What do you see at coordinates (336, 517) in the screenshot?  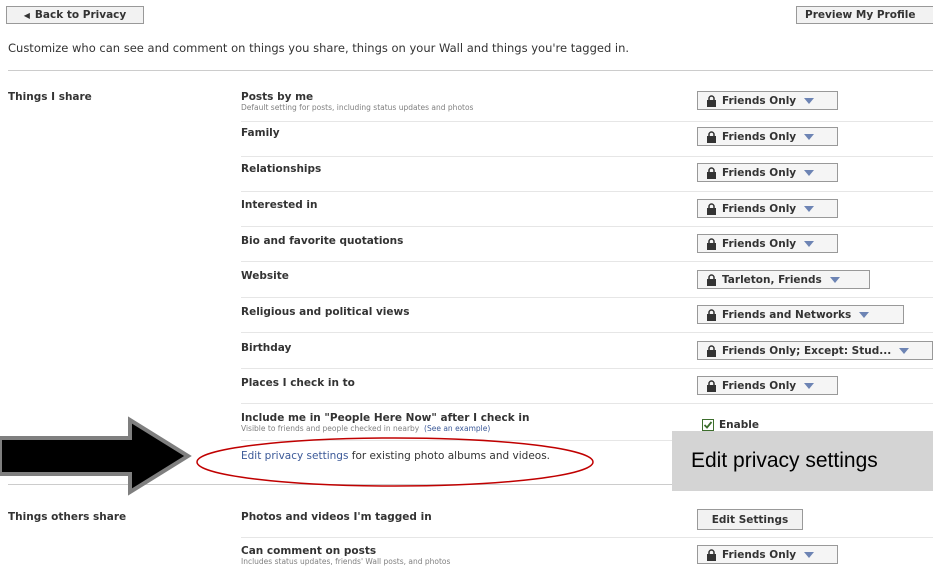 I see `row-title: Photos and videos I'm tagged in` at bounding box center [336, 517].